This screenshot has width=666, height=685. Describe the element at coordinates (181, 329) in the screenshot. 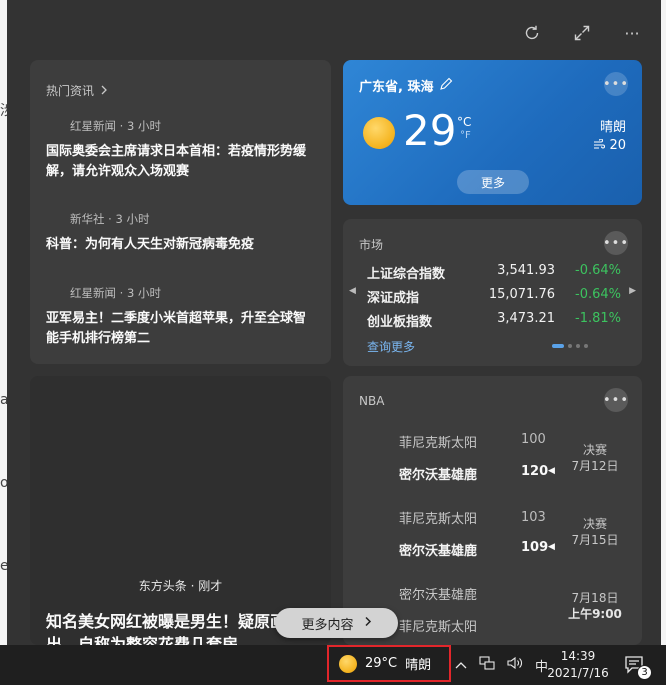

I see `news-headline: 亚军易主！二季度小米首超苹果，升至全球智能手机排行榜第二` at that location.